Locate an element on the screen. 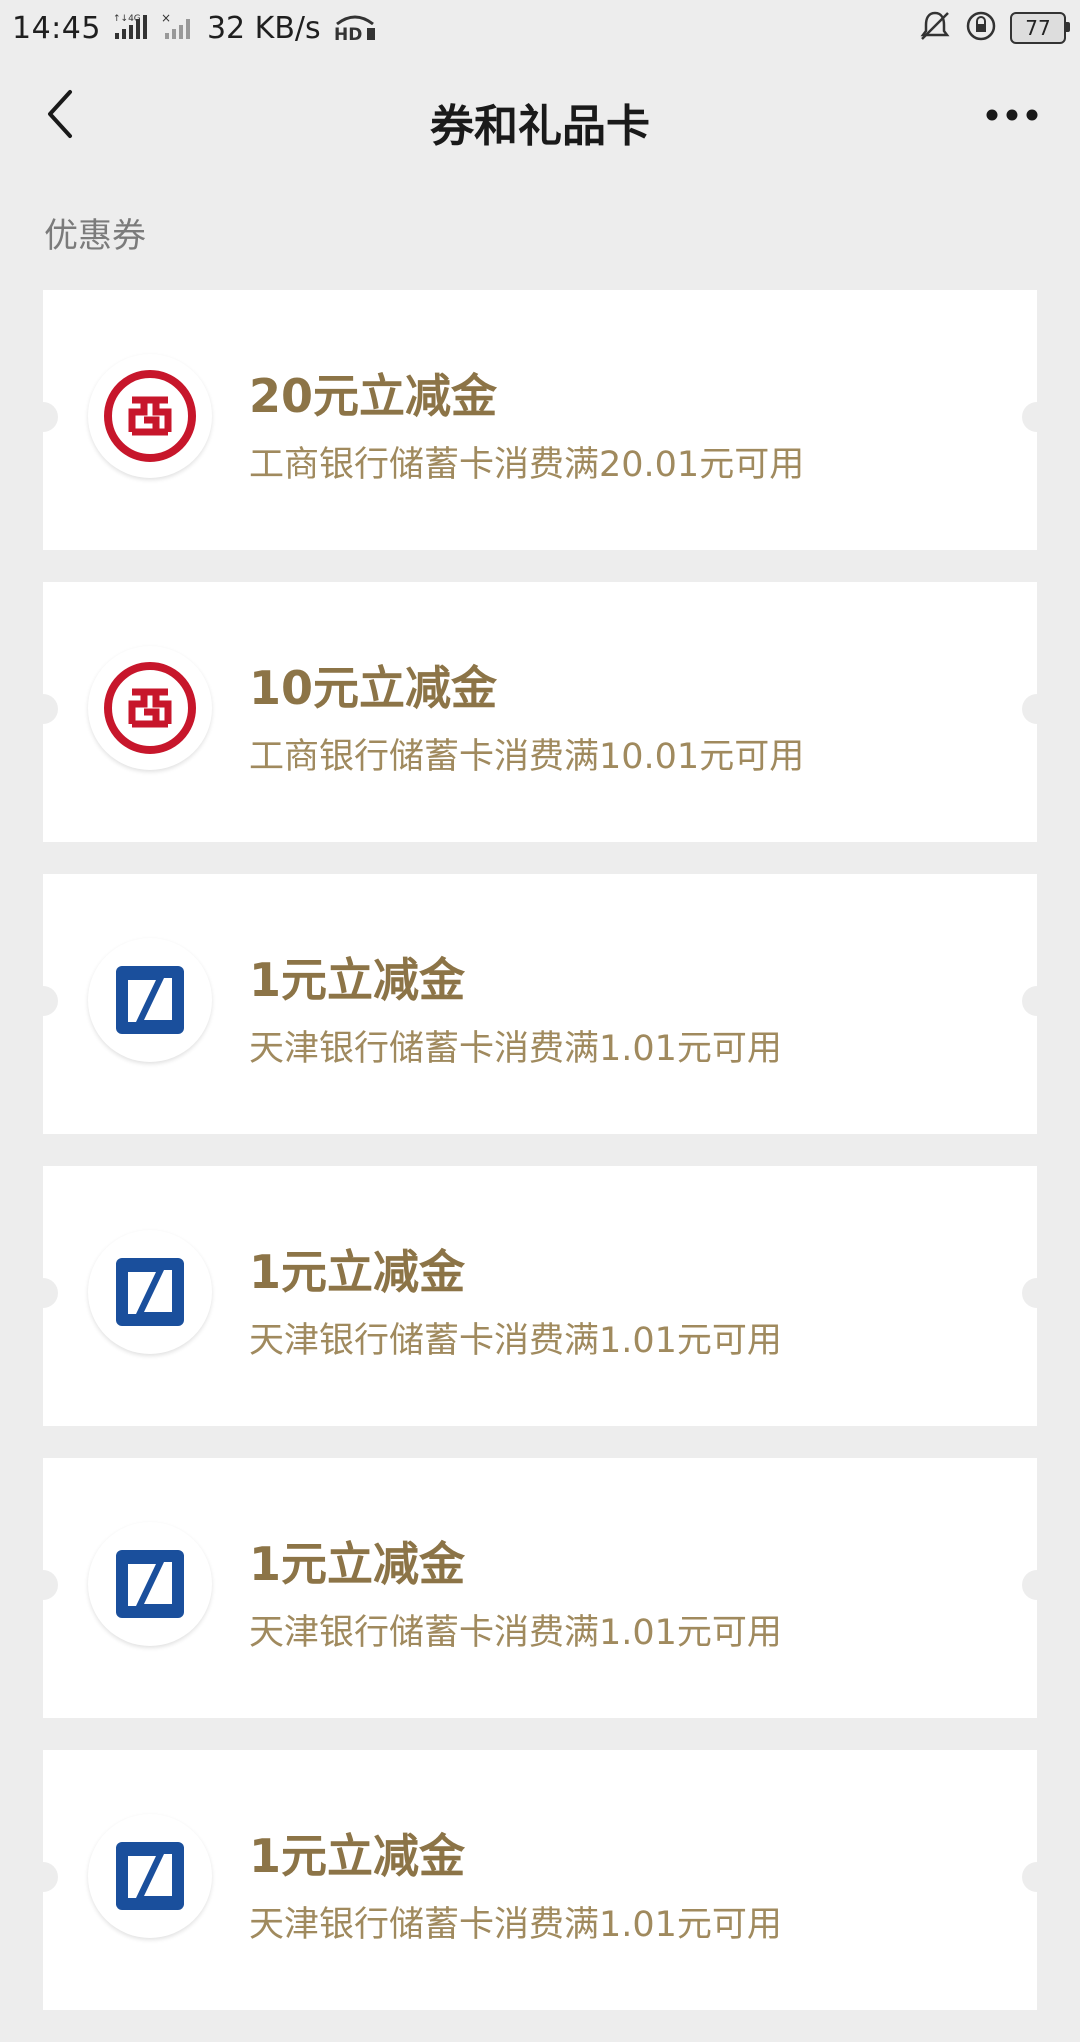 This screenshot has width=1080, height=2042. more-button is located at coordinates (1012, 116).